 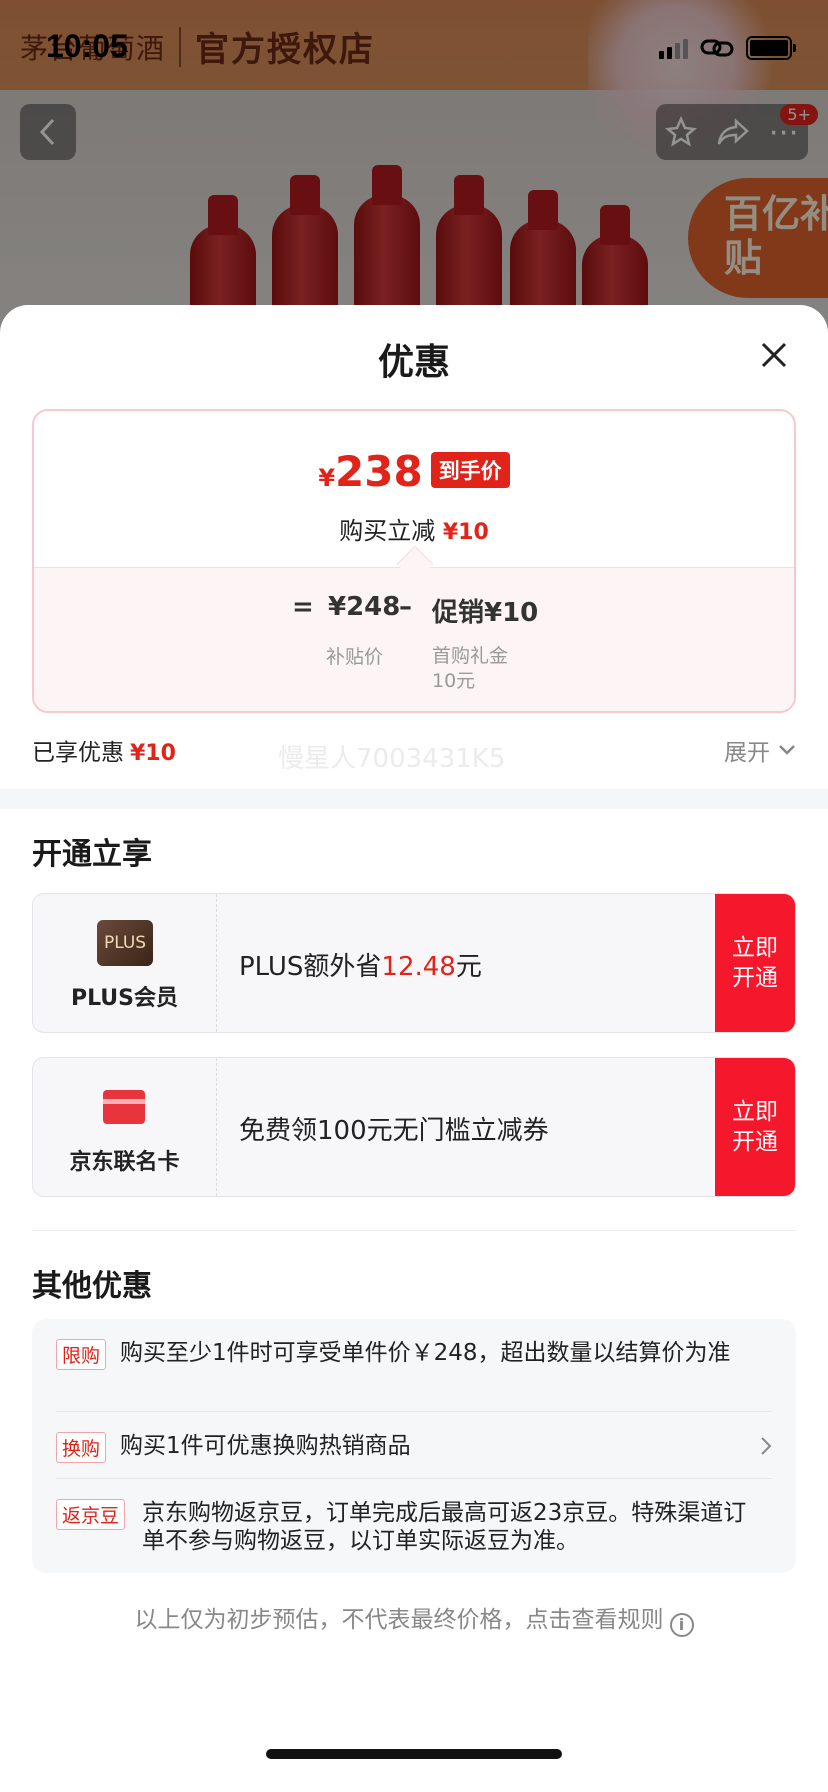 I want to click on final-price-tag: 到手价, so click(x=470, y=470).